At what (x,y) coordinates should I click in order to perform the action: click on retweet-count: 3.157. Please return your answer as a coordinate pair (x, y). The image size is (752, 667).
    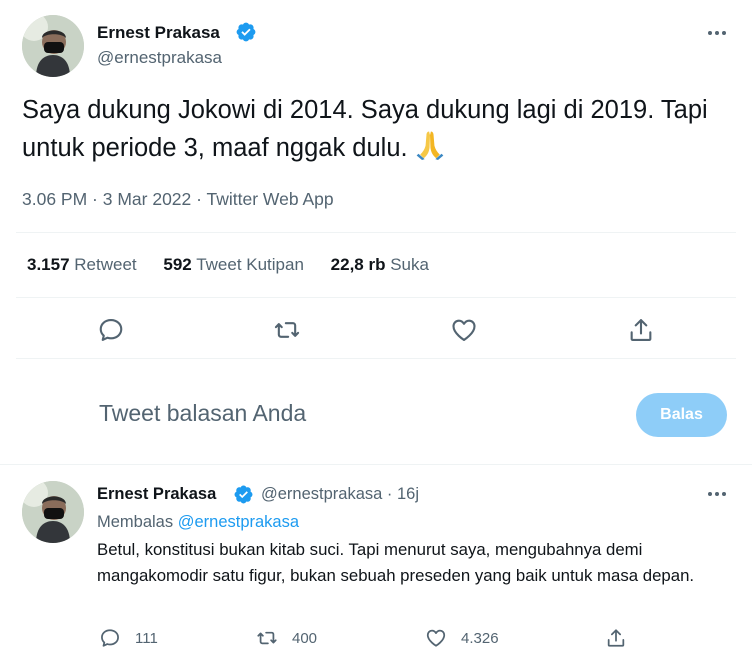
    Looking at the image, I should click on (48, 264).